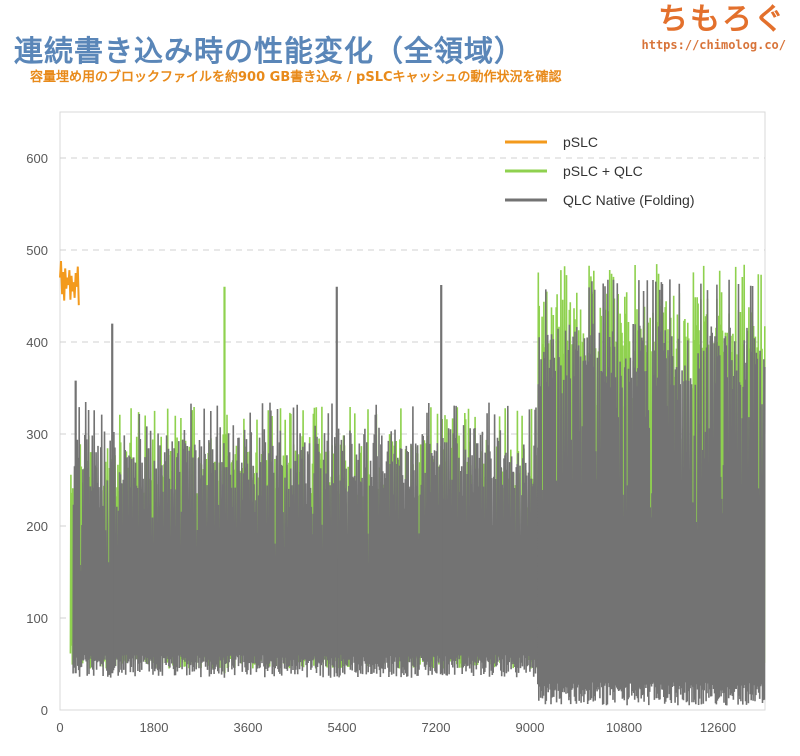  What do you see at coordinates (59, 727) in the screenshot?
I see `x-tick-label: 0` at bounding box center [59, 727].